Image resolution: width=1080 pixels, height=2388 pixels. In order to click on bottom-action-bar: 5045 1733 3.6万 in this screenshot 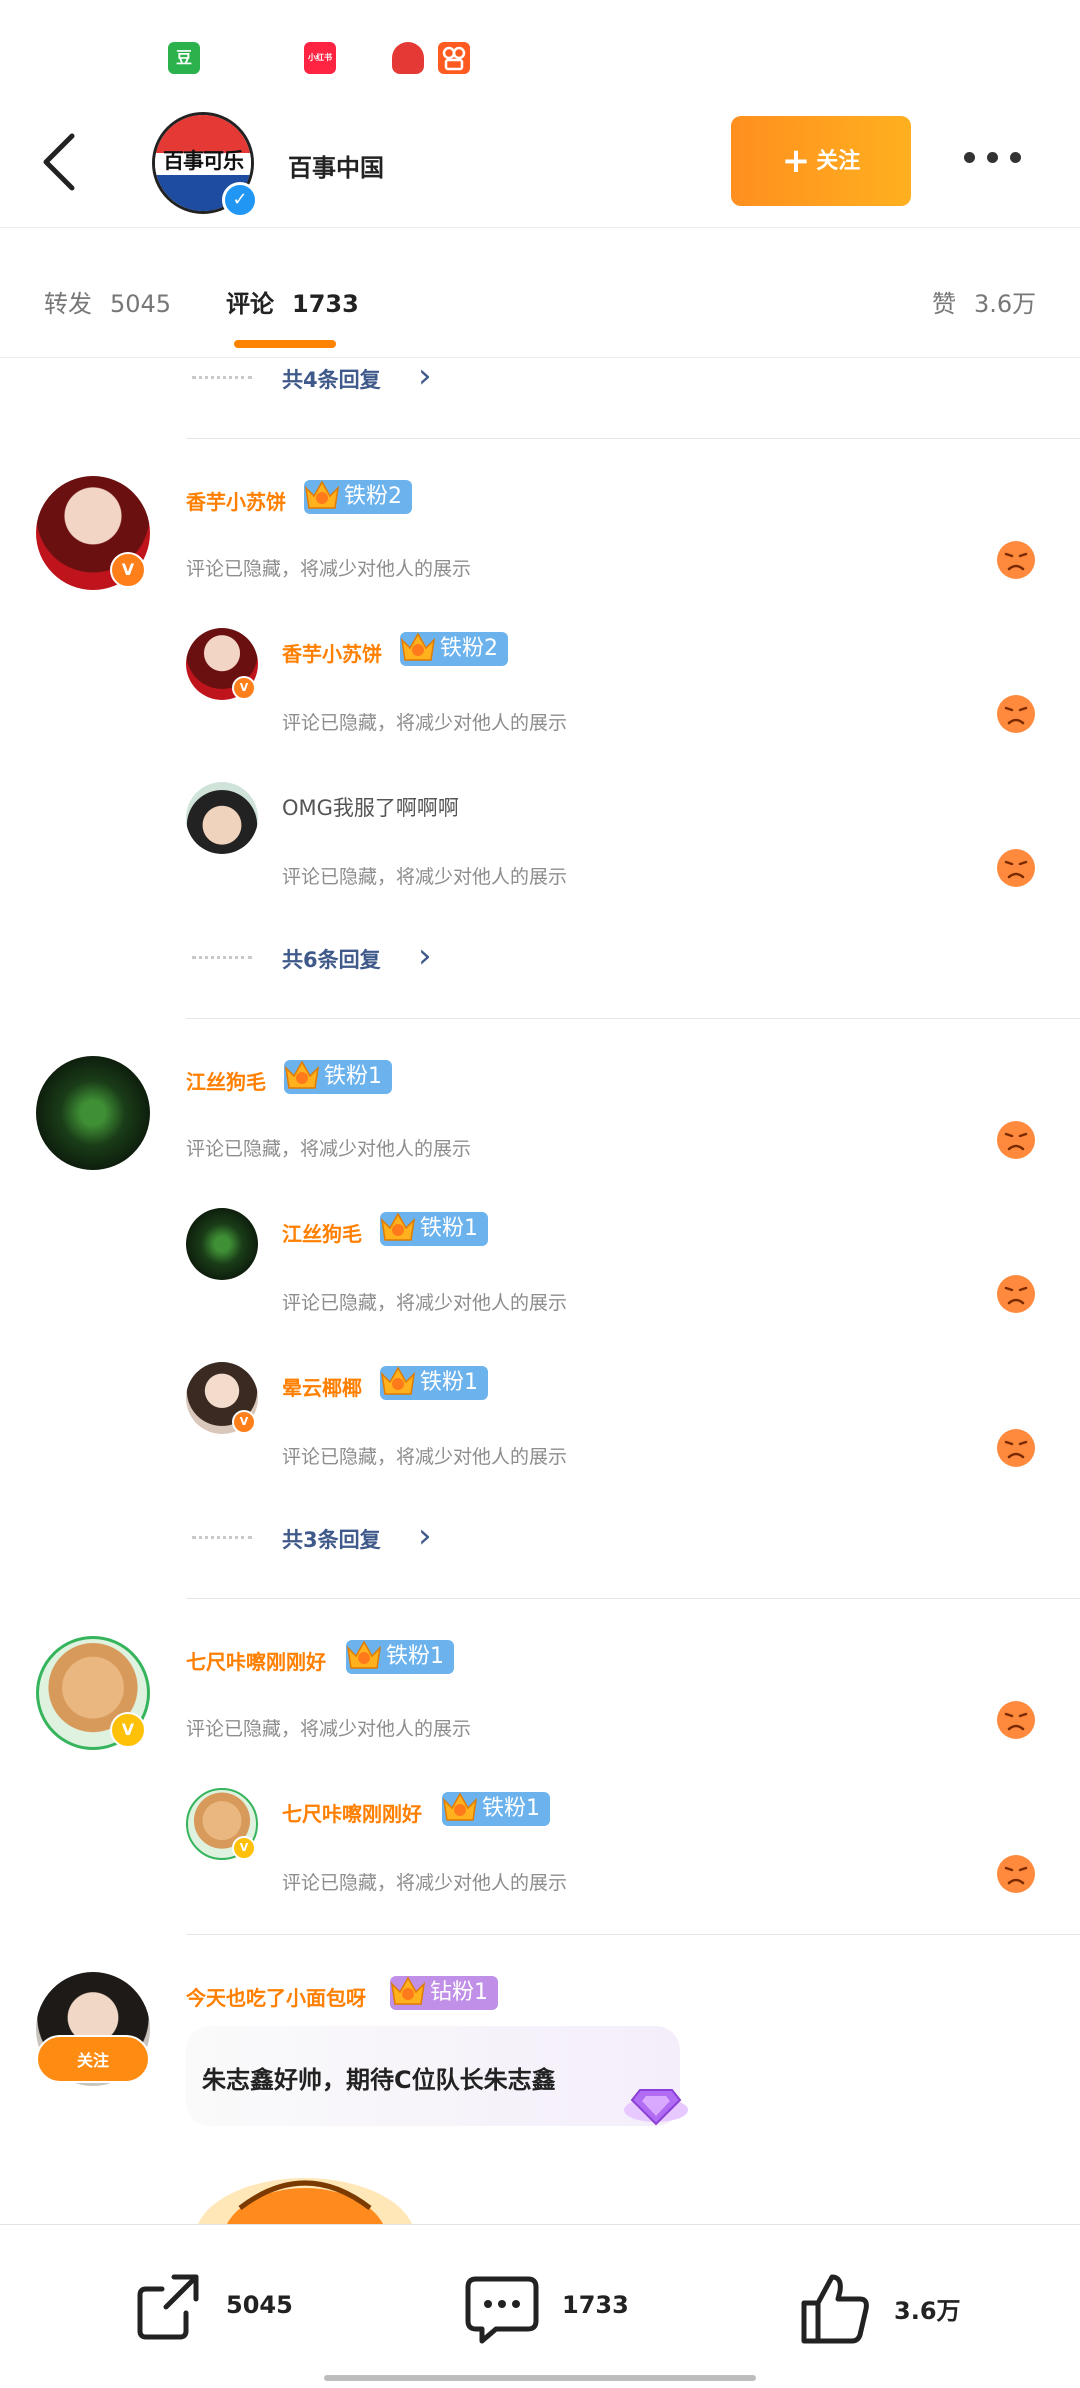, I will do `click(540, 2306)`.